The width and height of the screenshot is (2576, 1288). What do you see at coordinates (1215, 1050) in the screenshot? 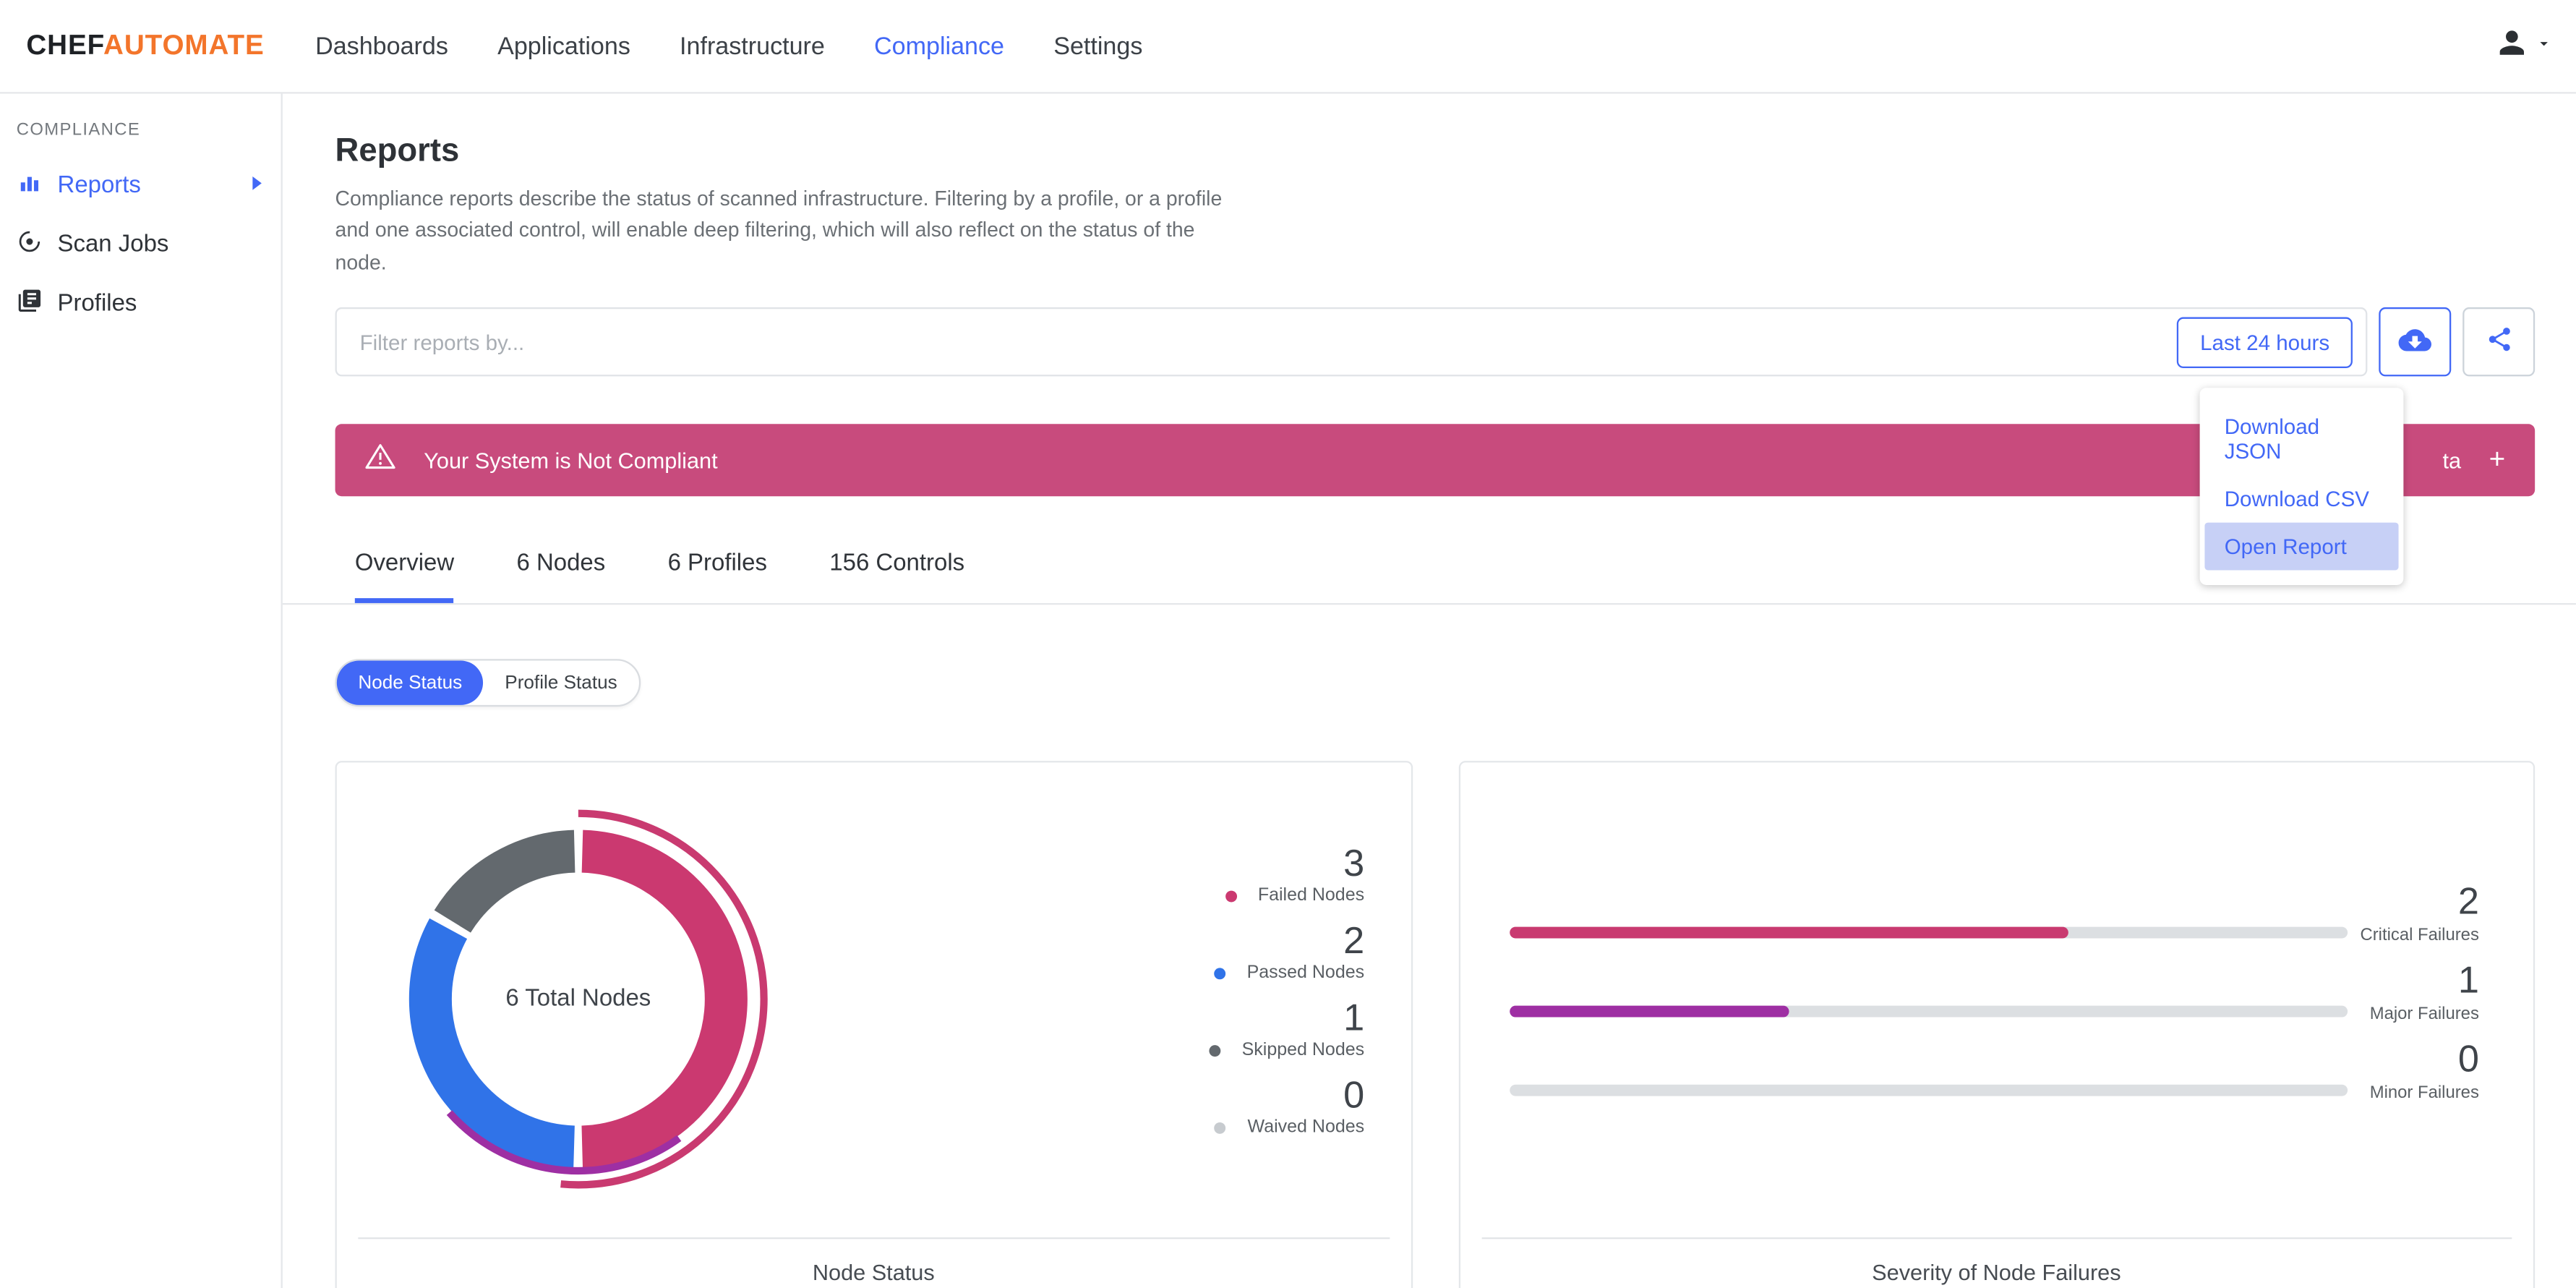
I see `skipped-dot-icon` at bounding box center [1215, 1050].